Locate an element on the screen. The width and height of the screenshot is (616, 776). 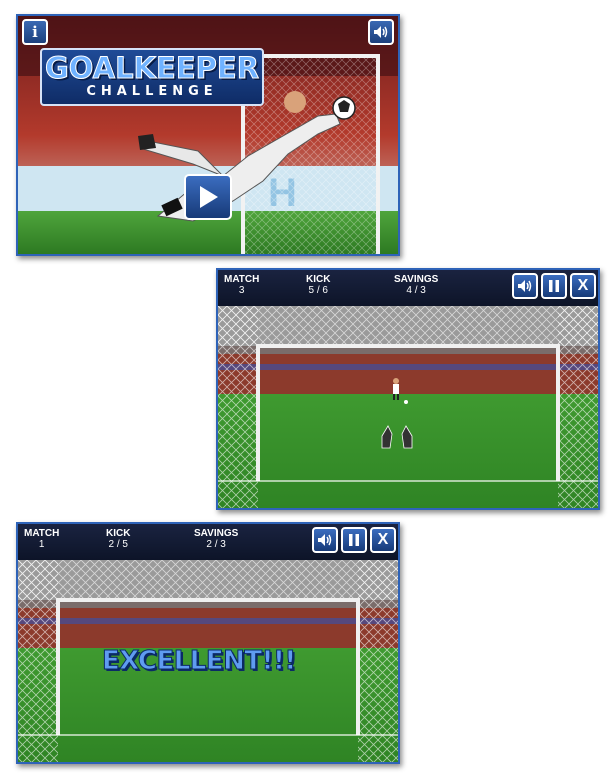
match-stat: MATCH 3 is located at coordinates (241, 285).